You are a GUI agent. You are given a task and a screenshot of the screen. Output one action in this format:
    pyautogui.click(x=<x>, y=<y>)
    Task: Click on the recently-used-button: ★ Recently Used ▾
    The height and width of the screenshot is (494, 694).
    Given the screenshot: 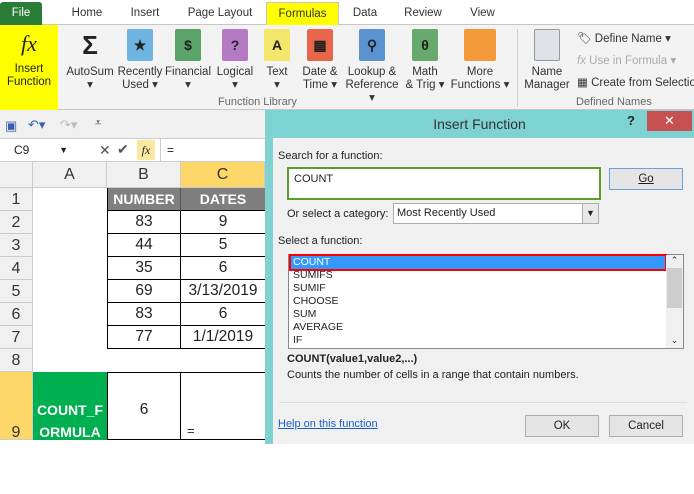 What is the action you would take?
    pyautogui.click(x=140, y=60)
    